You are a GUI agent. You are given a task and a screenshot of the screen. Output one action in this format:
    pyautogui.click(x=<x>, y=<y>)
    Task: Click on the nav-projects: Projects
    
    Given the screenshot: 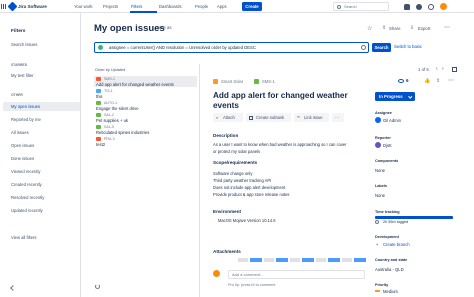 What is the action you would take?
    pyautogui.click(x=110, y=6)
    